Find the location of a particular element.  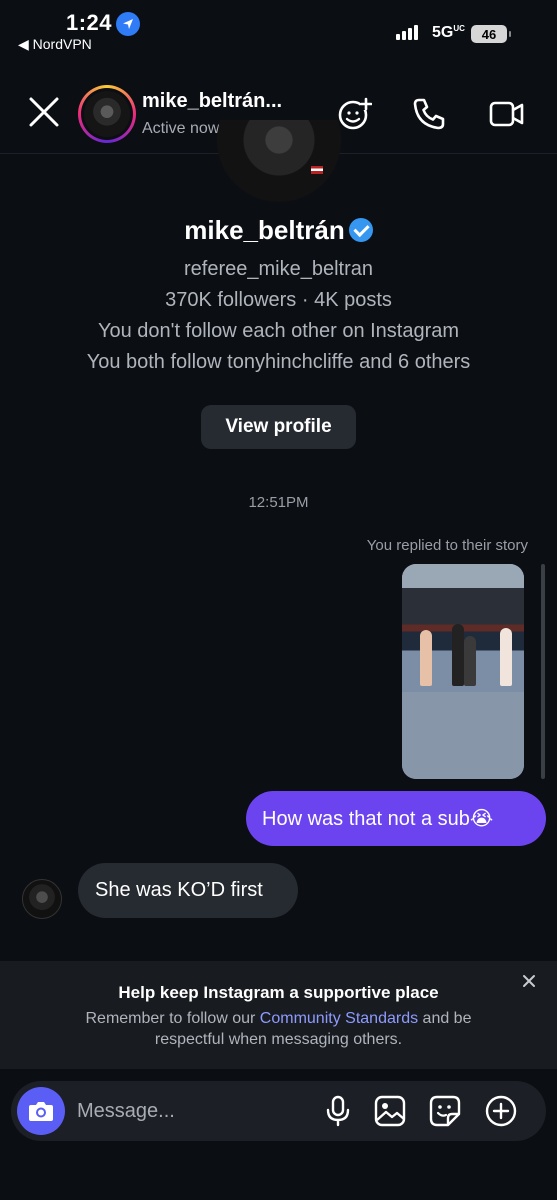

plus-circle-icon is located at coordinates (501, 1111).